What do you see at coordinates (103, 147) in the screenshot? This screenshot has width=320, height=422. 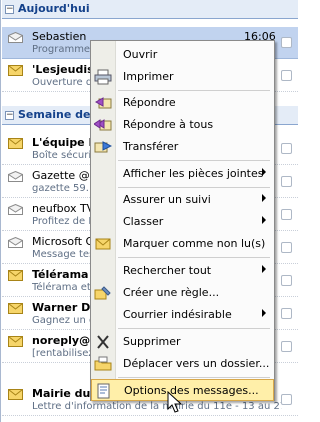 I see `forward-icon` at bounding box center [103, 147].